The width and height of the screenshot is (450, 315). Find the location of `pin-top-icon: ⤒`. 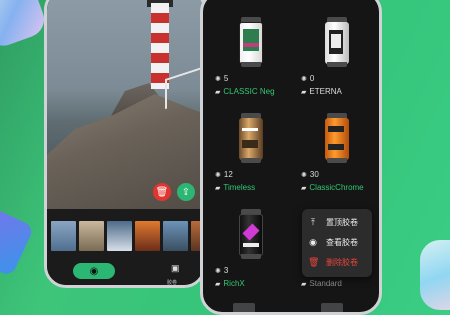

pin-top-icon: ⤒ is located at coordinates (313, 221).